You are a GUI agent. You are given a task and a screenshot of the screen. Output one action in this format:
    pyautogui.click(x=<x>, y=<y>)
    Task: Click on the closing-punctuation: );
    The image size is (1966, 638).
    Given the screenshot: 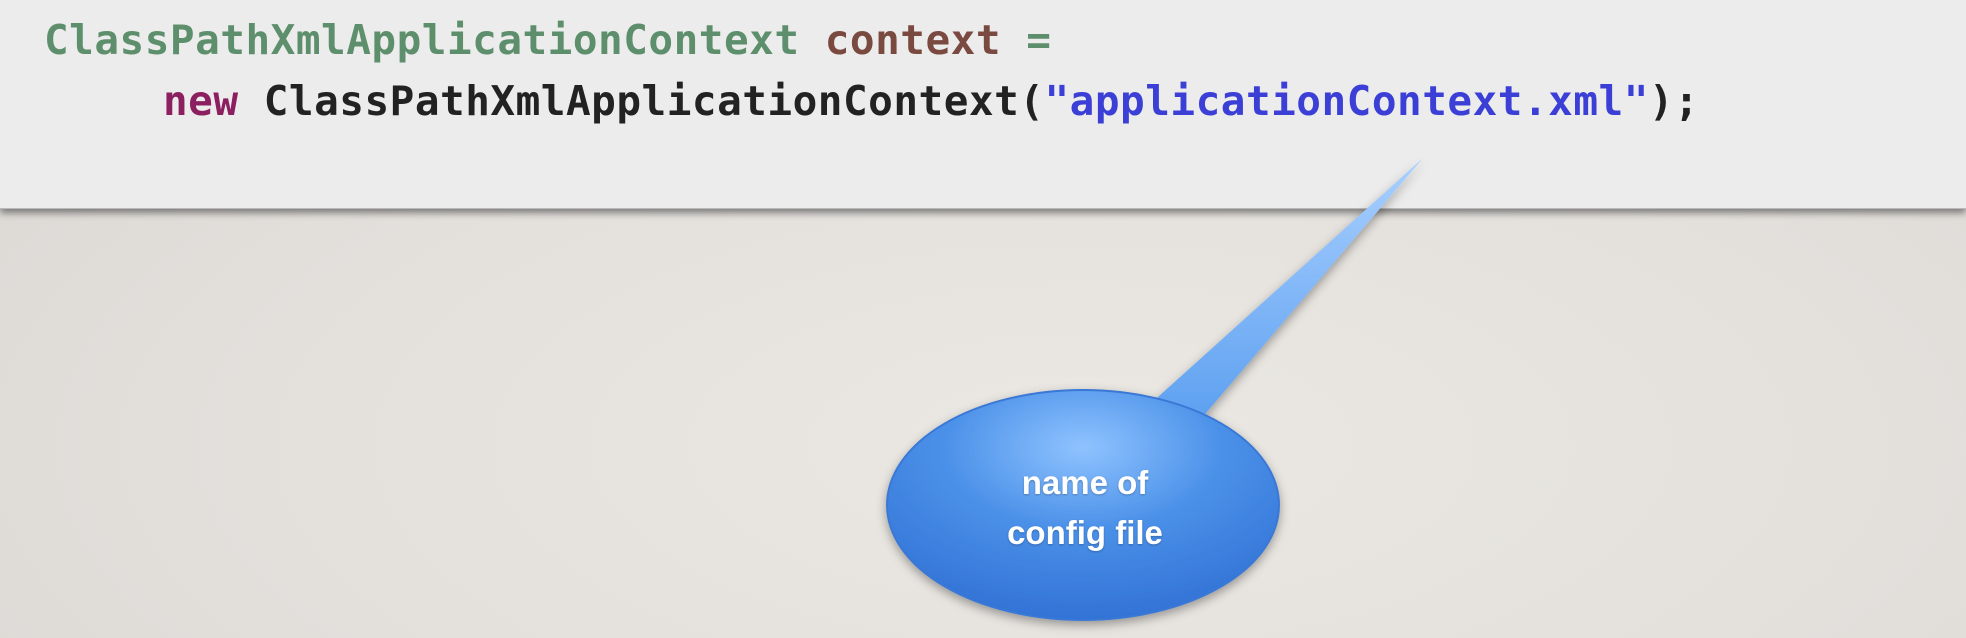 What is the action you would take?
    pyautogui.click(x=1674, y=101)
    